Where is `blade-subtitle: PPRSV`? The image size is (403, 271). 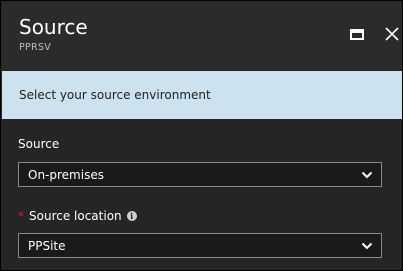
blade-subtitle: PPRSV is located at coordinates (35, 47).